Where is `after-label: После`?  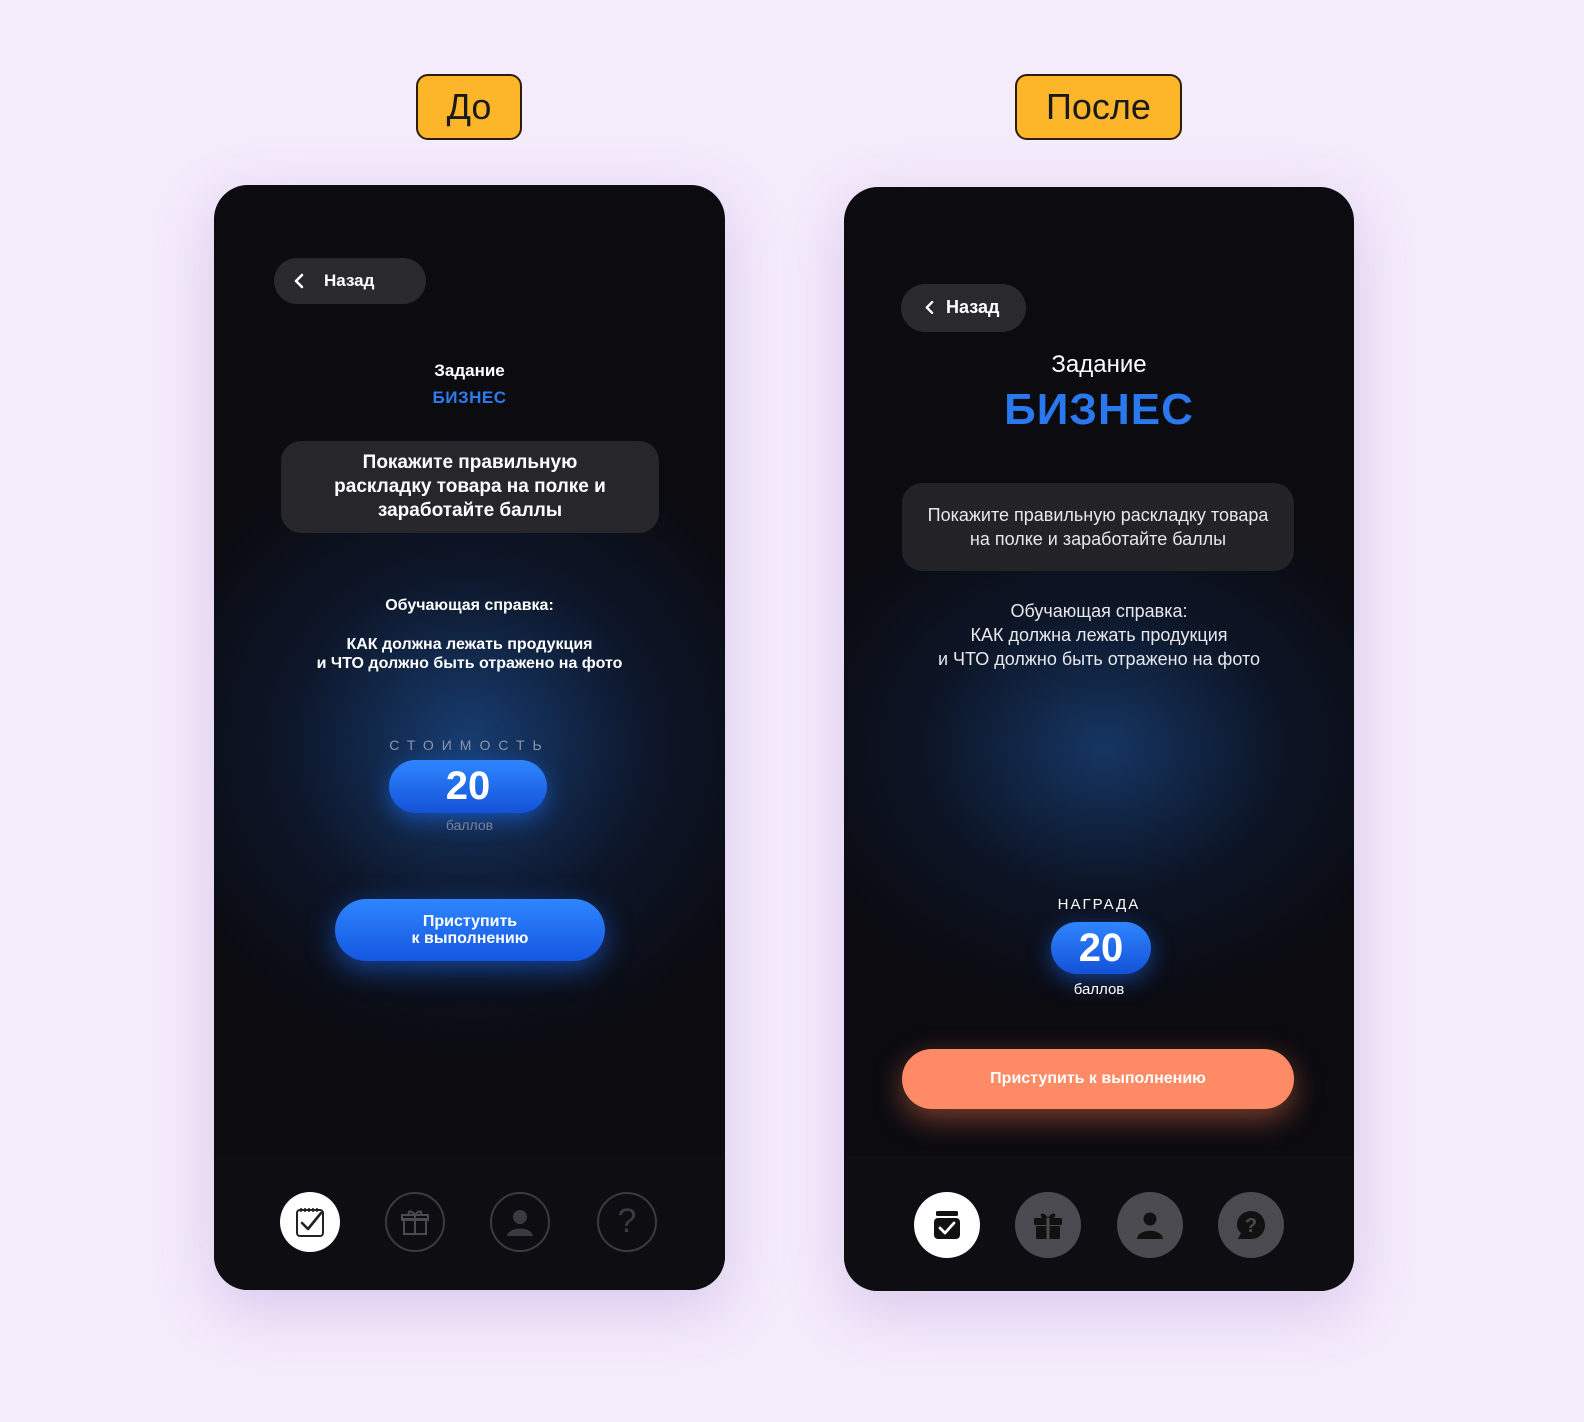
after-label: После is located at coordinates (1098, 107).